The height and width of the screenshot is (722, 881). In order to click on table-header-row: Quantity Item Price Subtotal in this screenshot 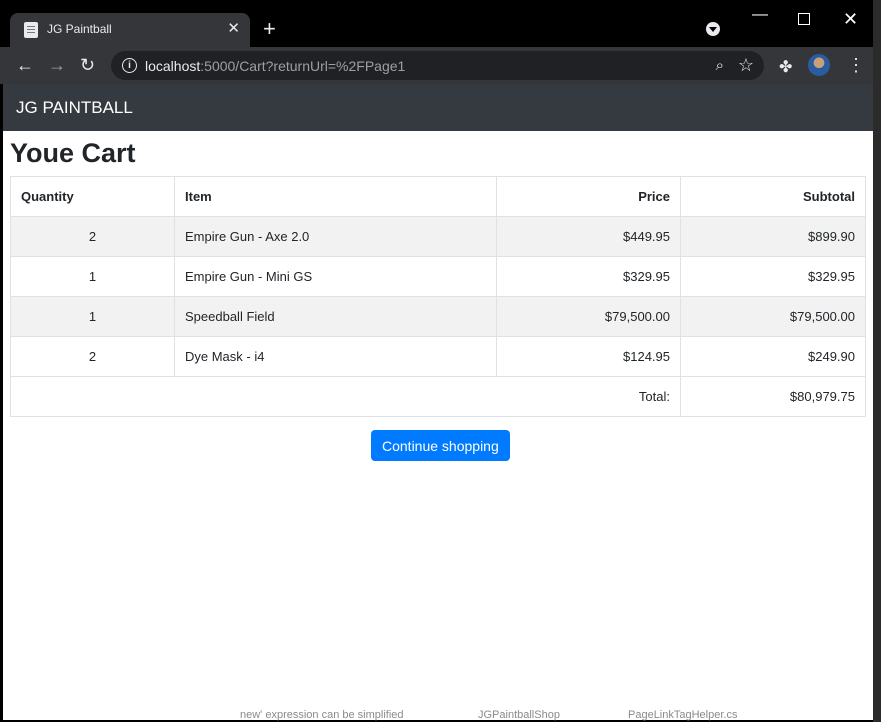, I will do `click(438, 196)`.